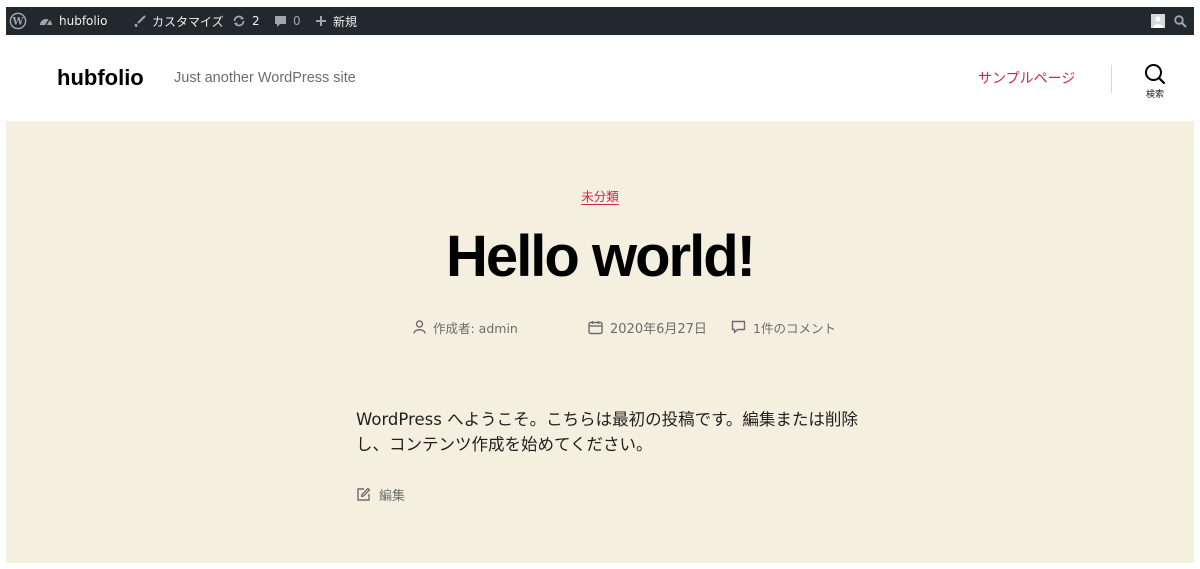 Image resolution: width=1200 pixels, height=569 pixels. I want to click on post-author: 作成者: admin, so click(465, 327).